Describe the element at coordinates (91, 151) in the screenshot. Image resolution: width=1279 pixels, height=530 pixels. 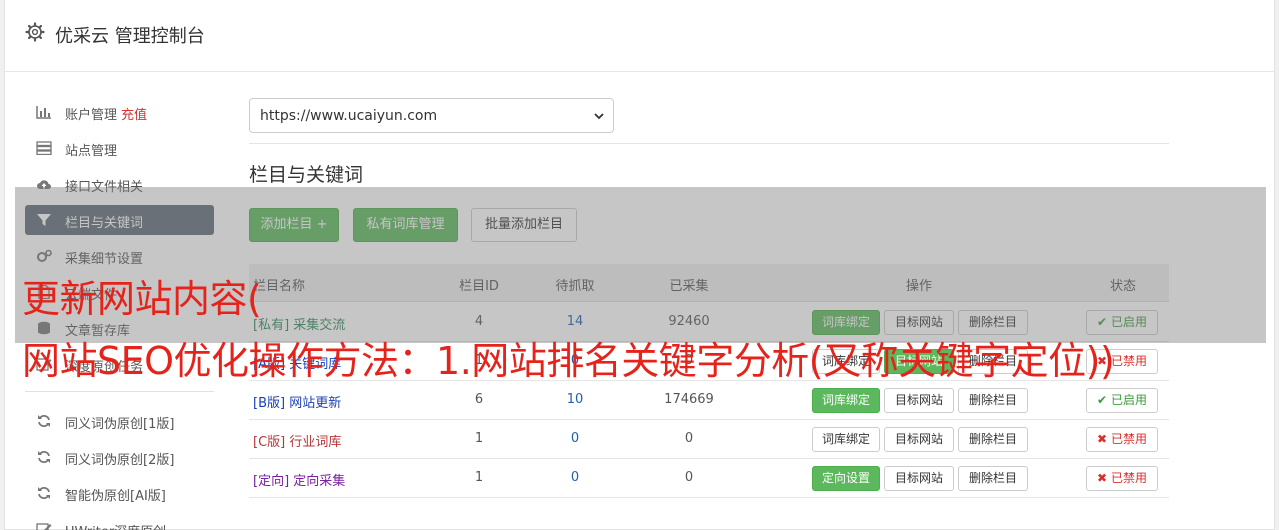
I see `sidebar-item-label: 站点管理` at that location.